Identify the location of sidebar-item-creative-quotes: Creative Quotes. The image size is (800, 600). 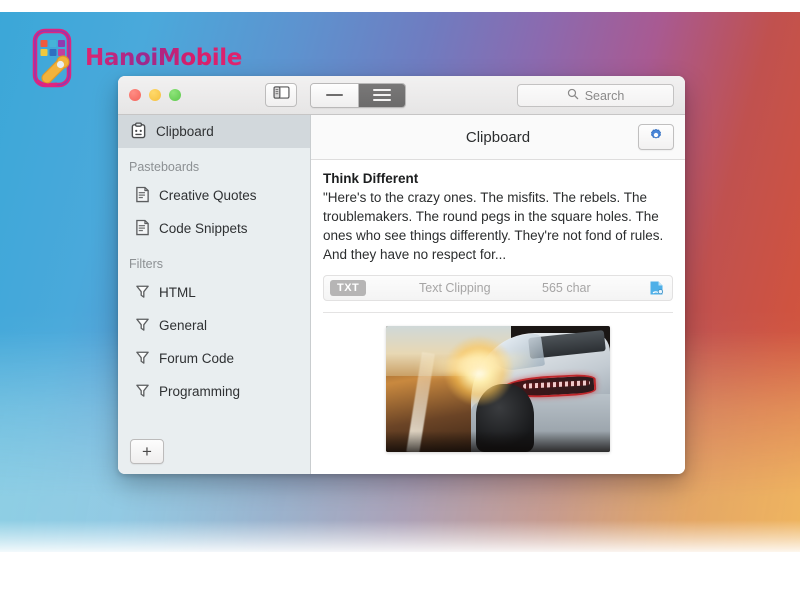
(214, 195).